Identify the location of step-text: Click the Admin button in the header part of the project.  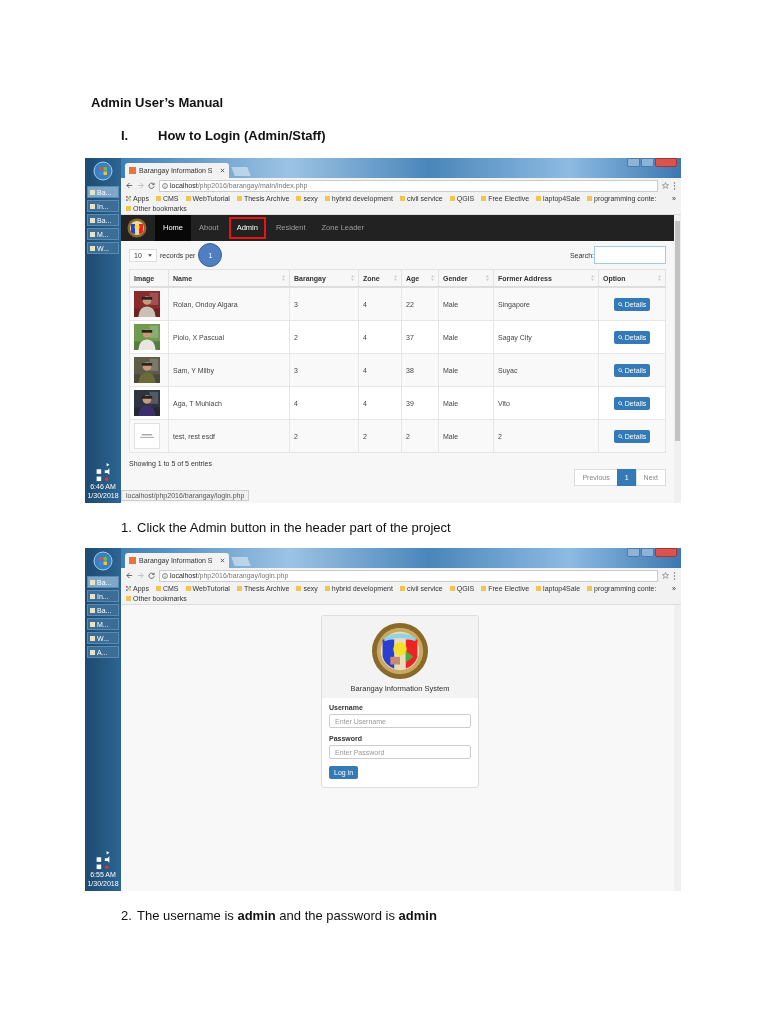
(294, 528).